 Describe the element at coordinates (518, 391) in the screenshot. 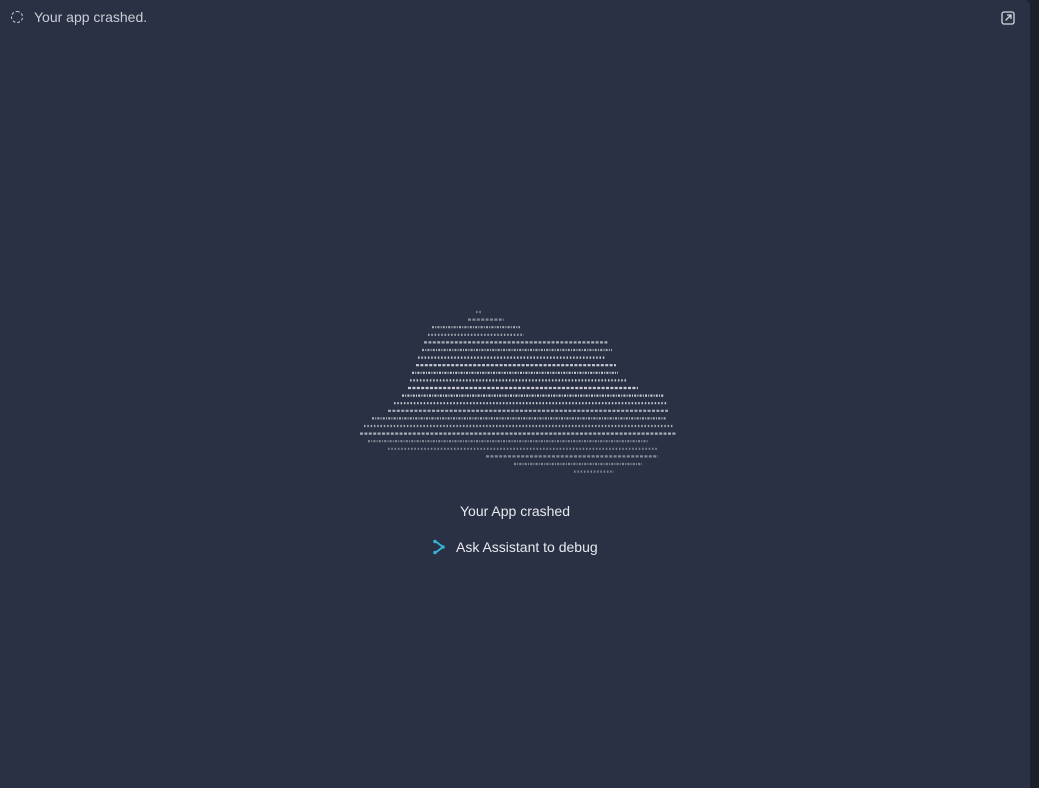

I see `ascii-art-cloud` at that location.